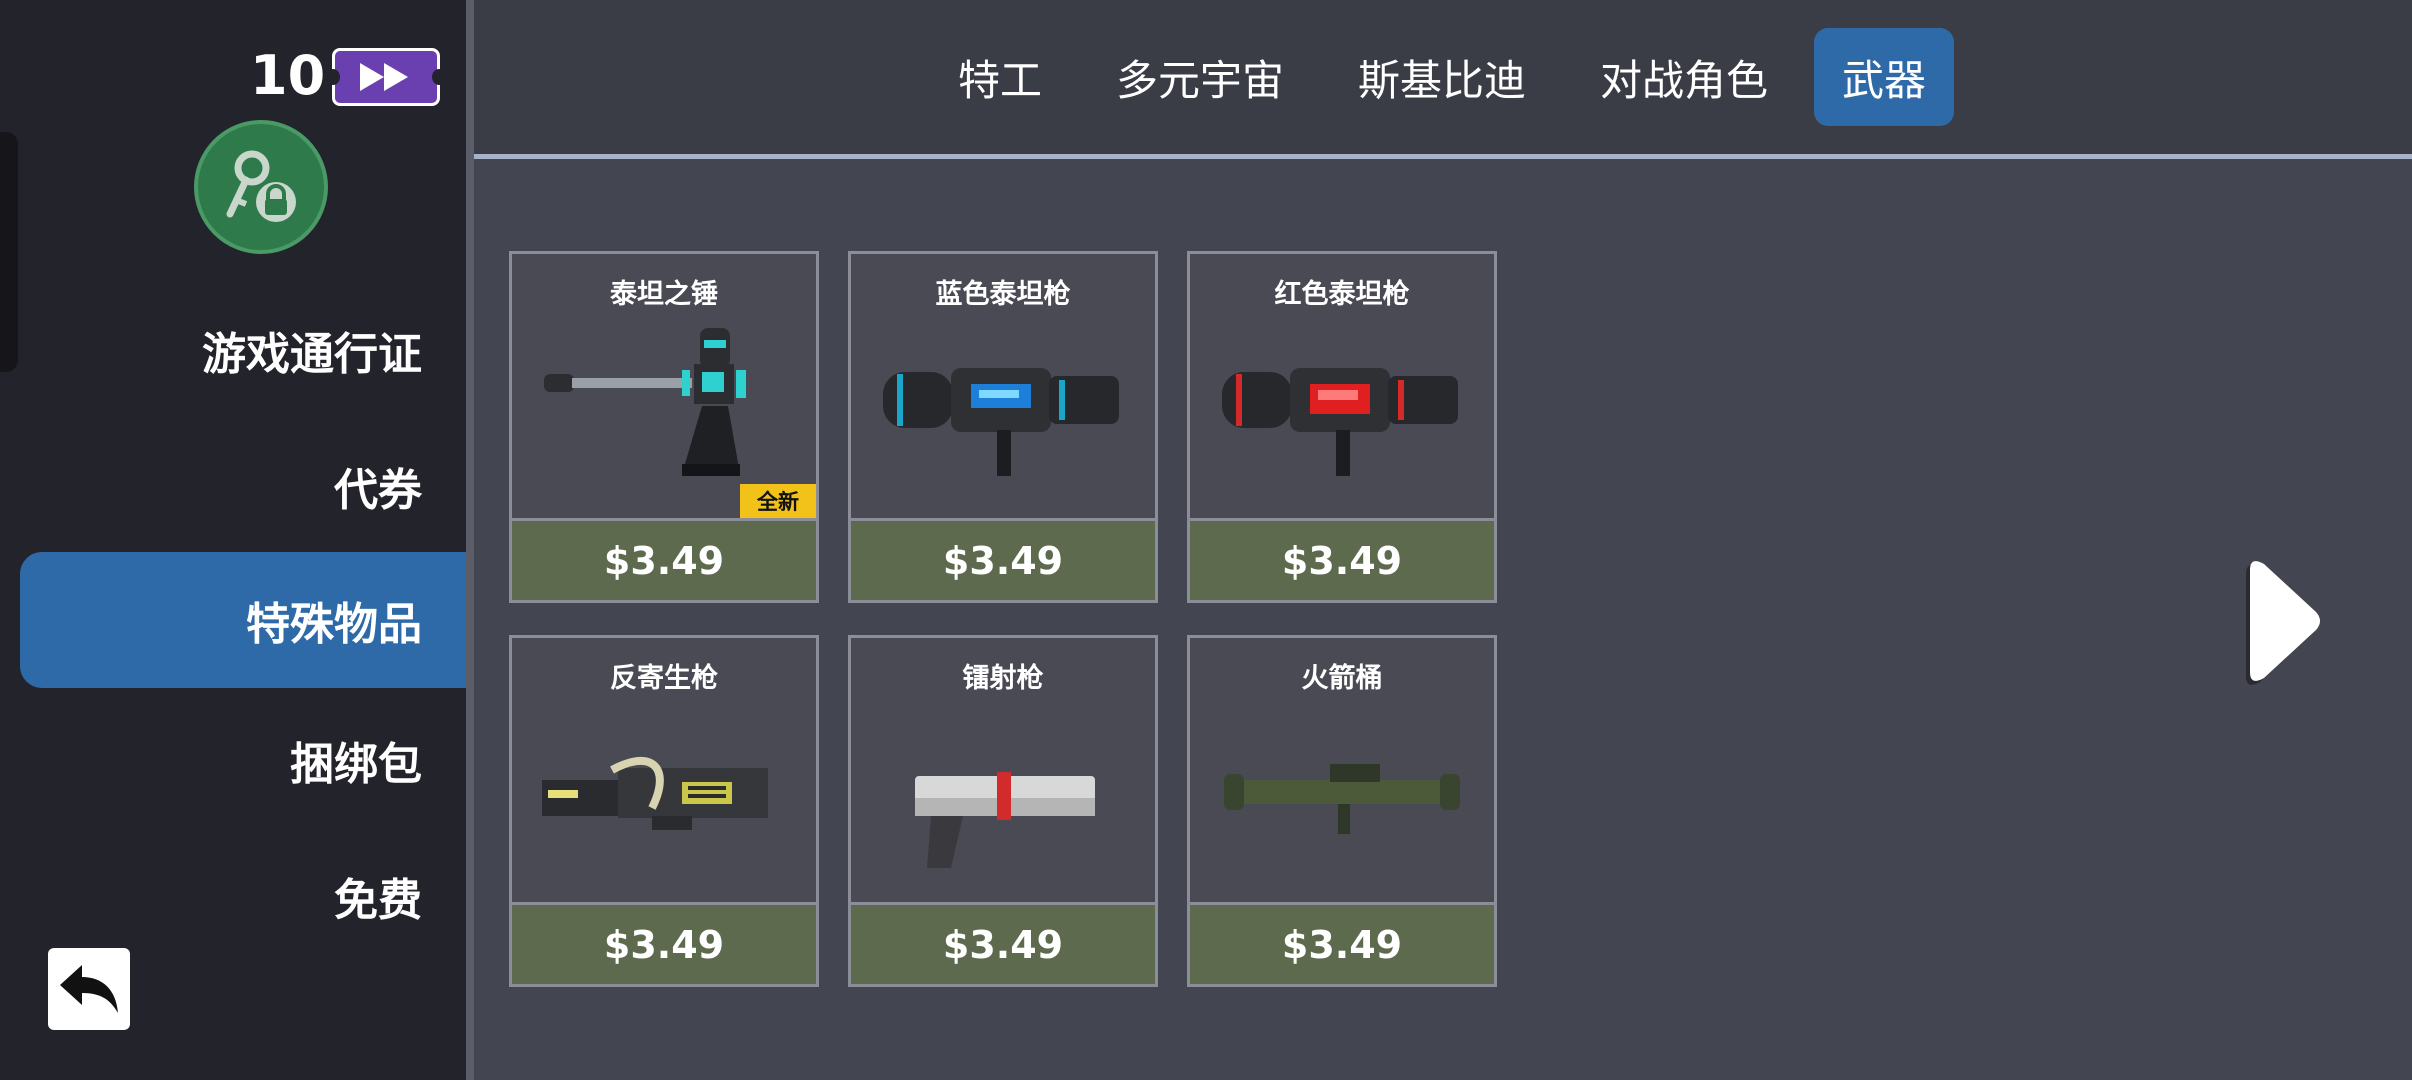  What do you see at coordinates (1003, 294) in the screenshot?
I see `card-title: 蓝色泰坦枪` at bounding box center [1003, 294].